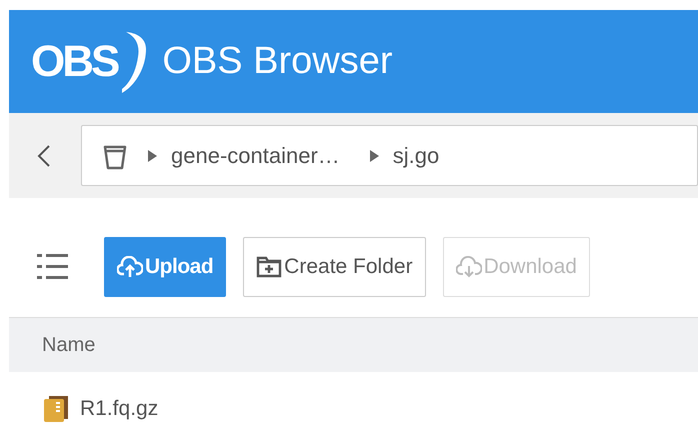  Describe the element at coordinates (416, 155) in the screenshot. I see `breadcrumb-link: sj.go` at that location.